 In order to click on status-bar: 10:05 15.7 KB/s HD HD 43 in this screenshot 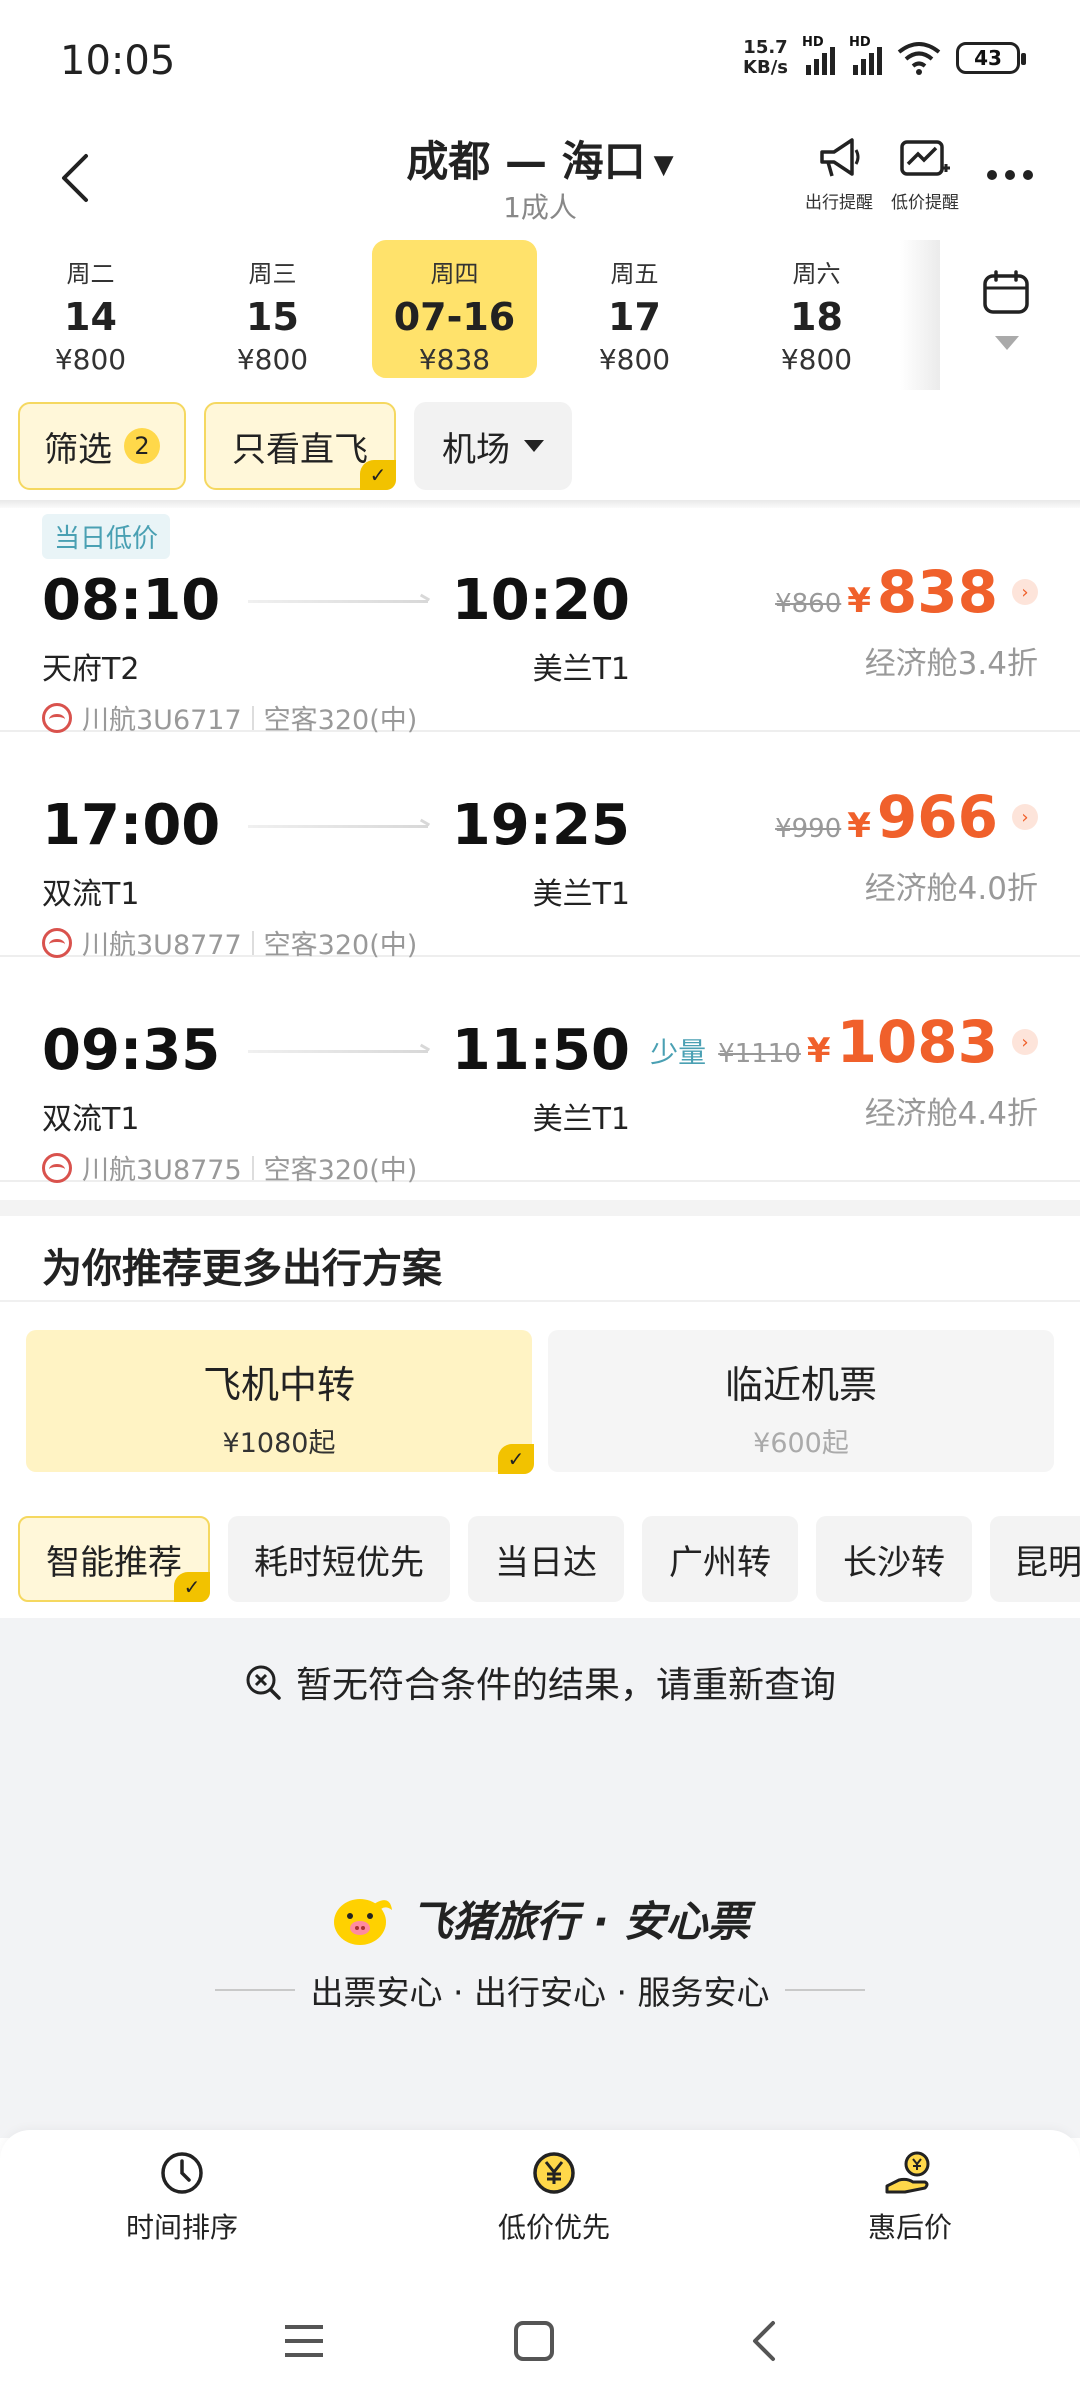, I will do `click(540, 60)`.